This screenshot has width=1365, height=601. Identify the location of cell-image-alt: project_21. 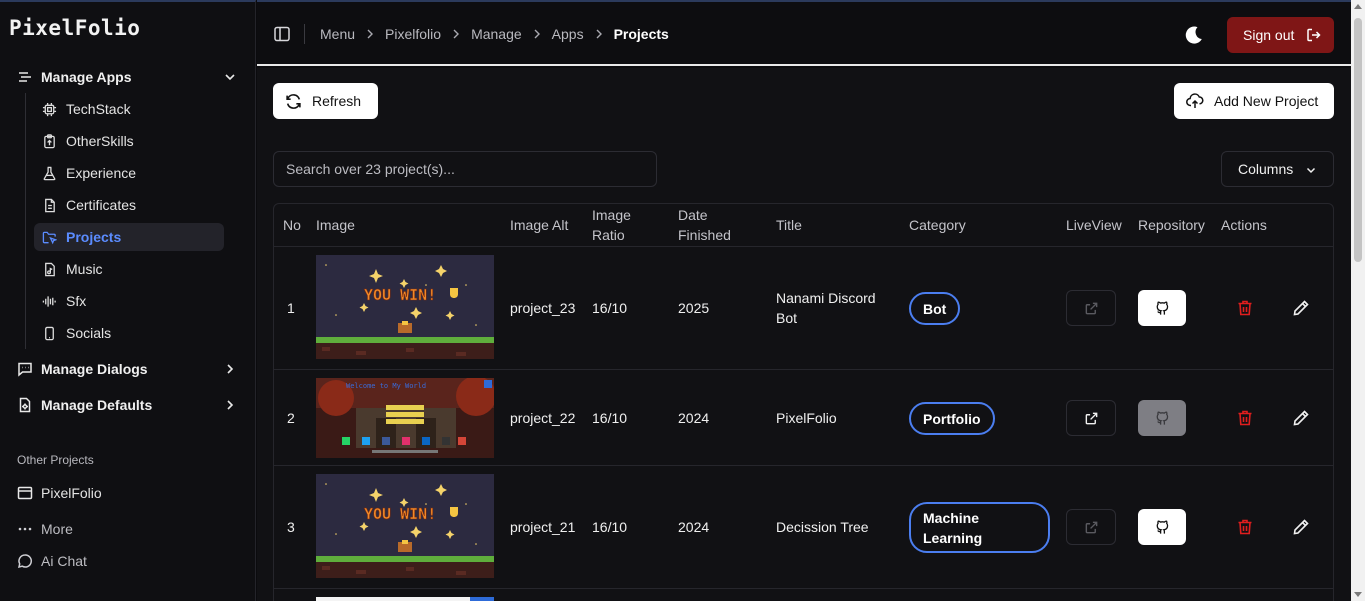
(543, 527).